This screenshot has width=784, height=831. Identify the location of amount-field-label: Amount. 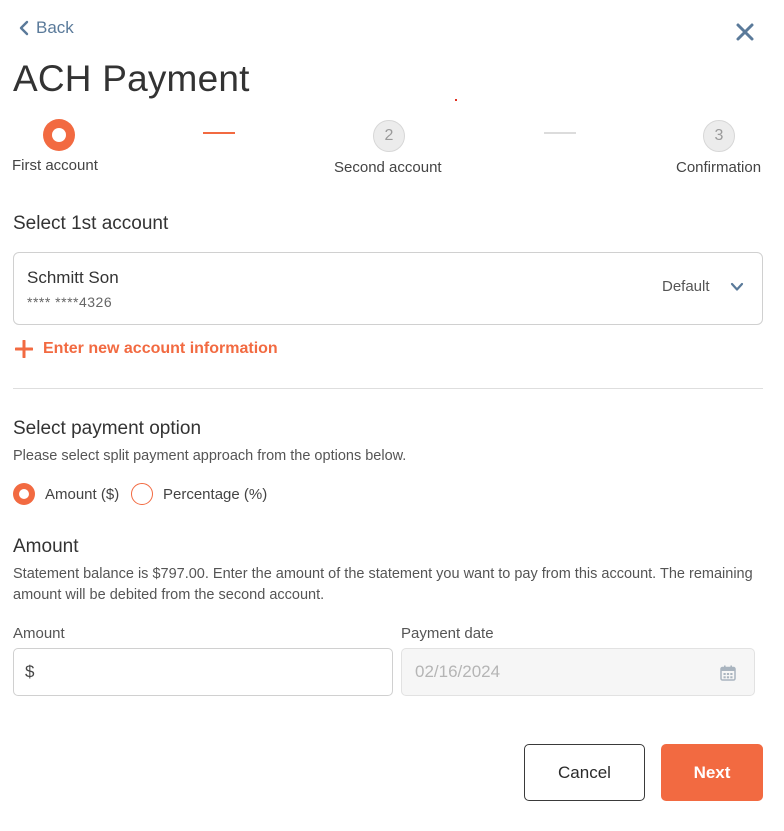
(39, 633).